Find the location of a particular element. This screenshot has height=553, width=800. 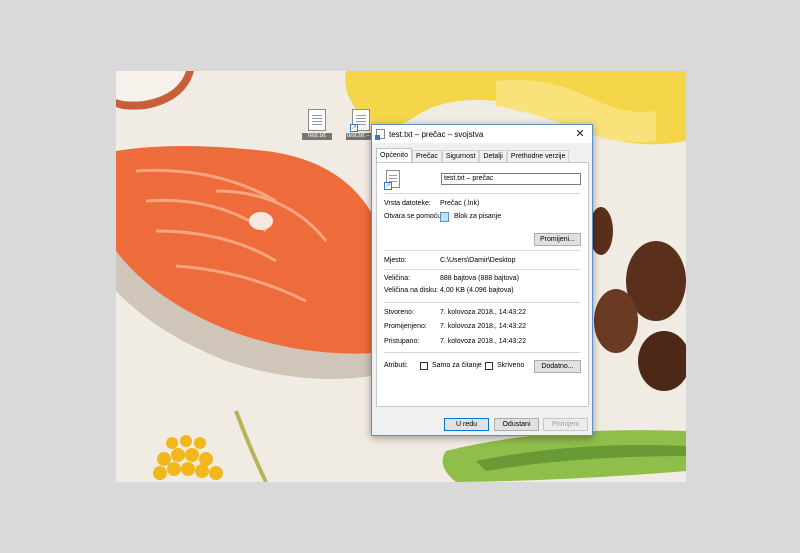

opens-with-label: Otvara se pomoću: is located at coordinates (414, 216).